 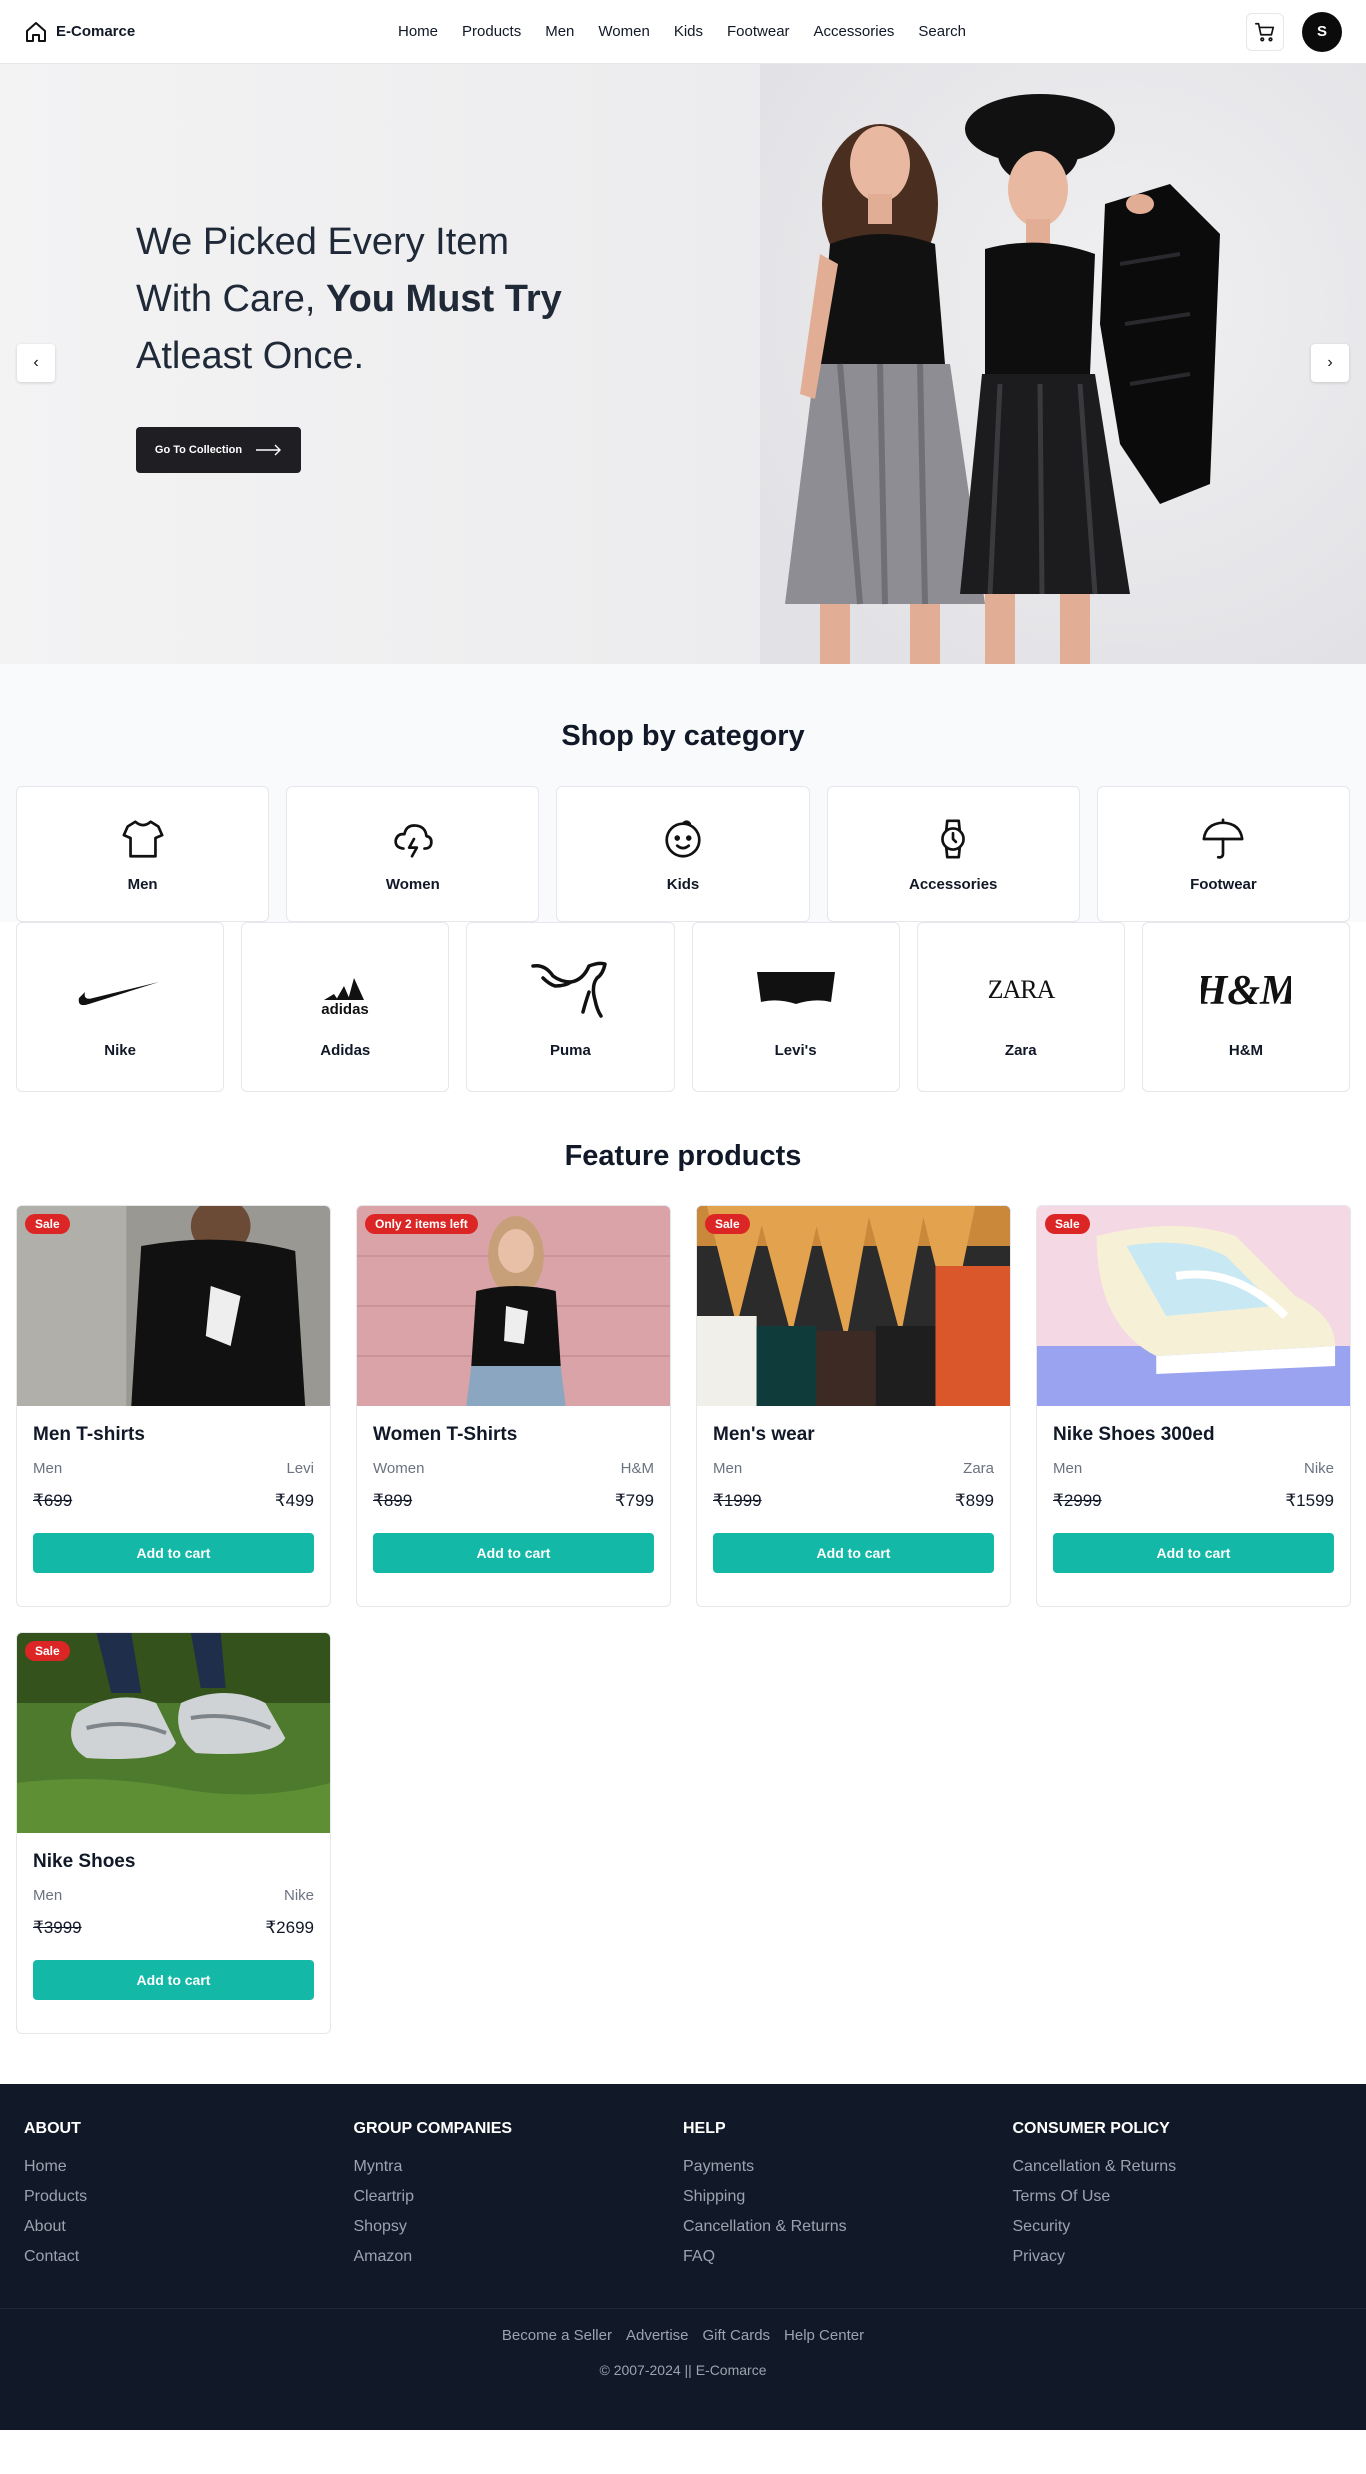 I want to click on user-avatar: S, so click(x=1322, y=31).